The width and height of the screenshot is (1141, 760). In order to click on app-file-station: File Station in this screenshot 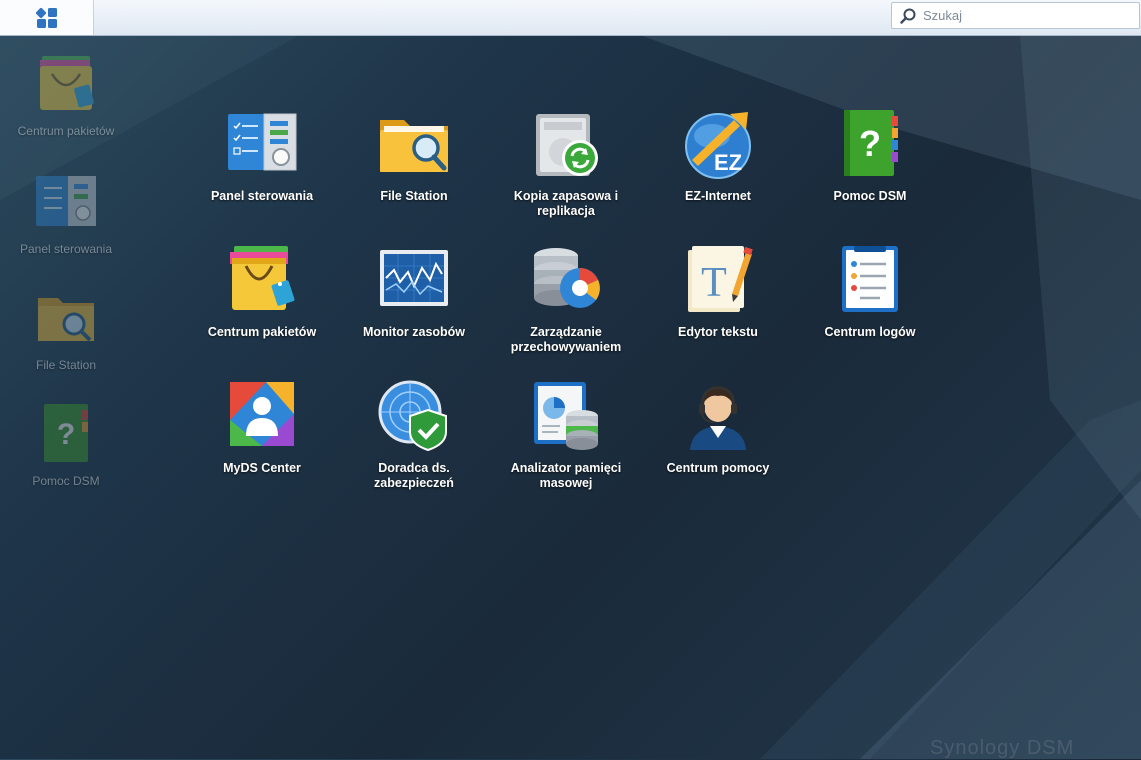, I will do `click(414, 156)`.